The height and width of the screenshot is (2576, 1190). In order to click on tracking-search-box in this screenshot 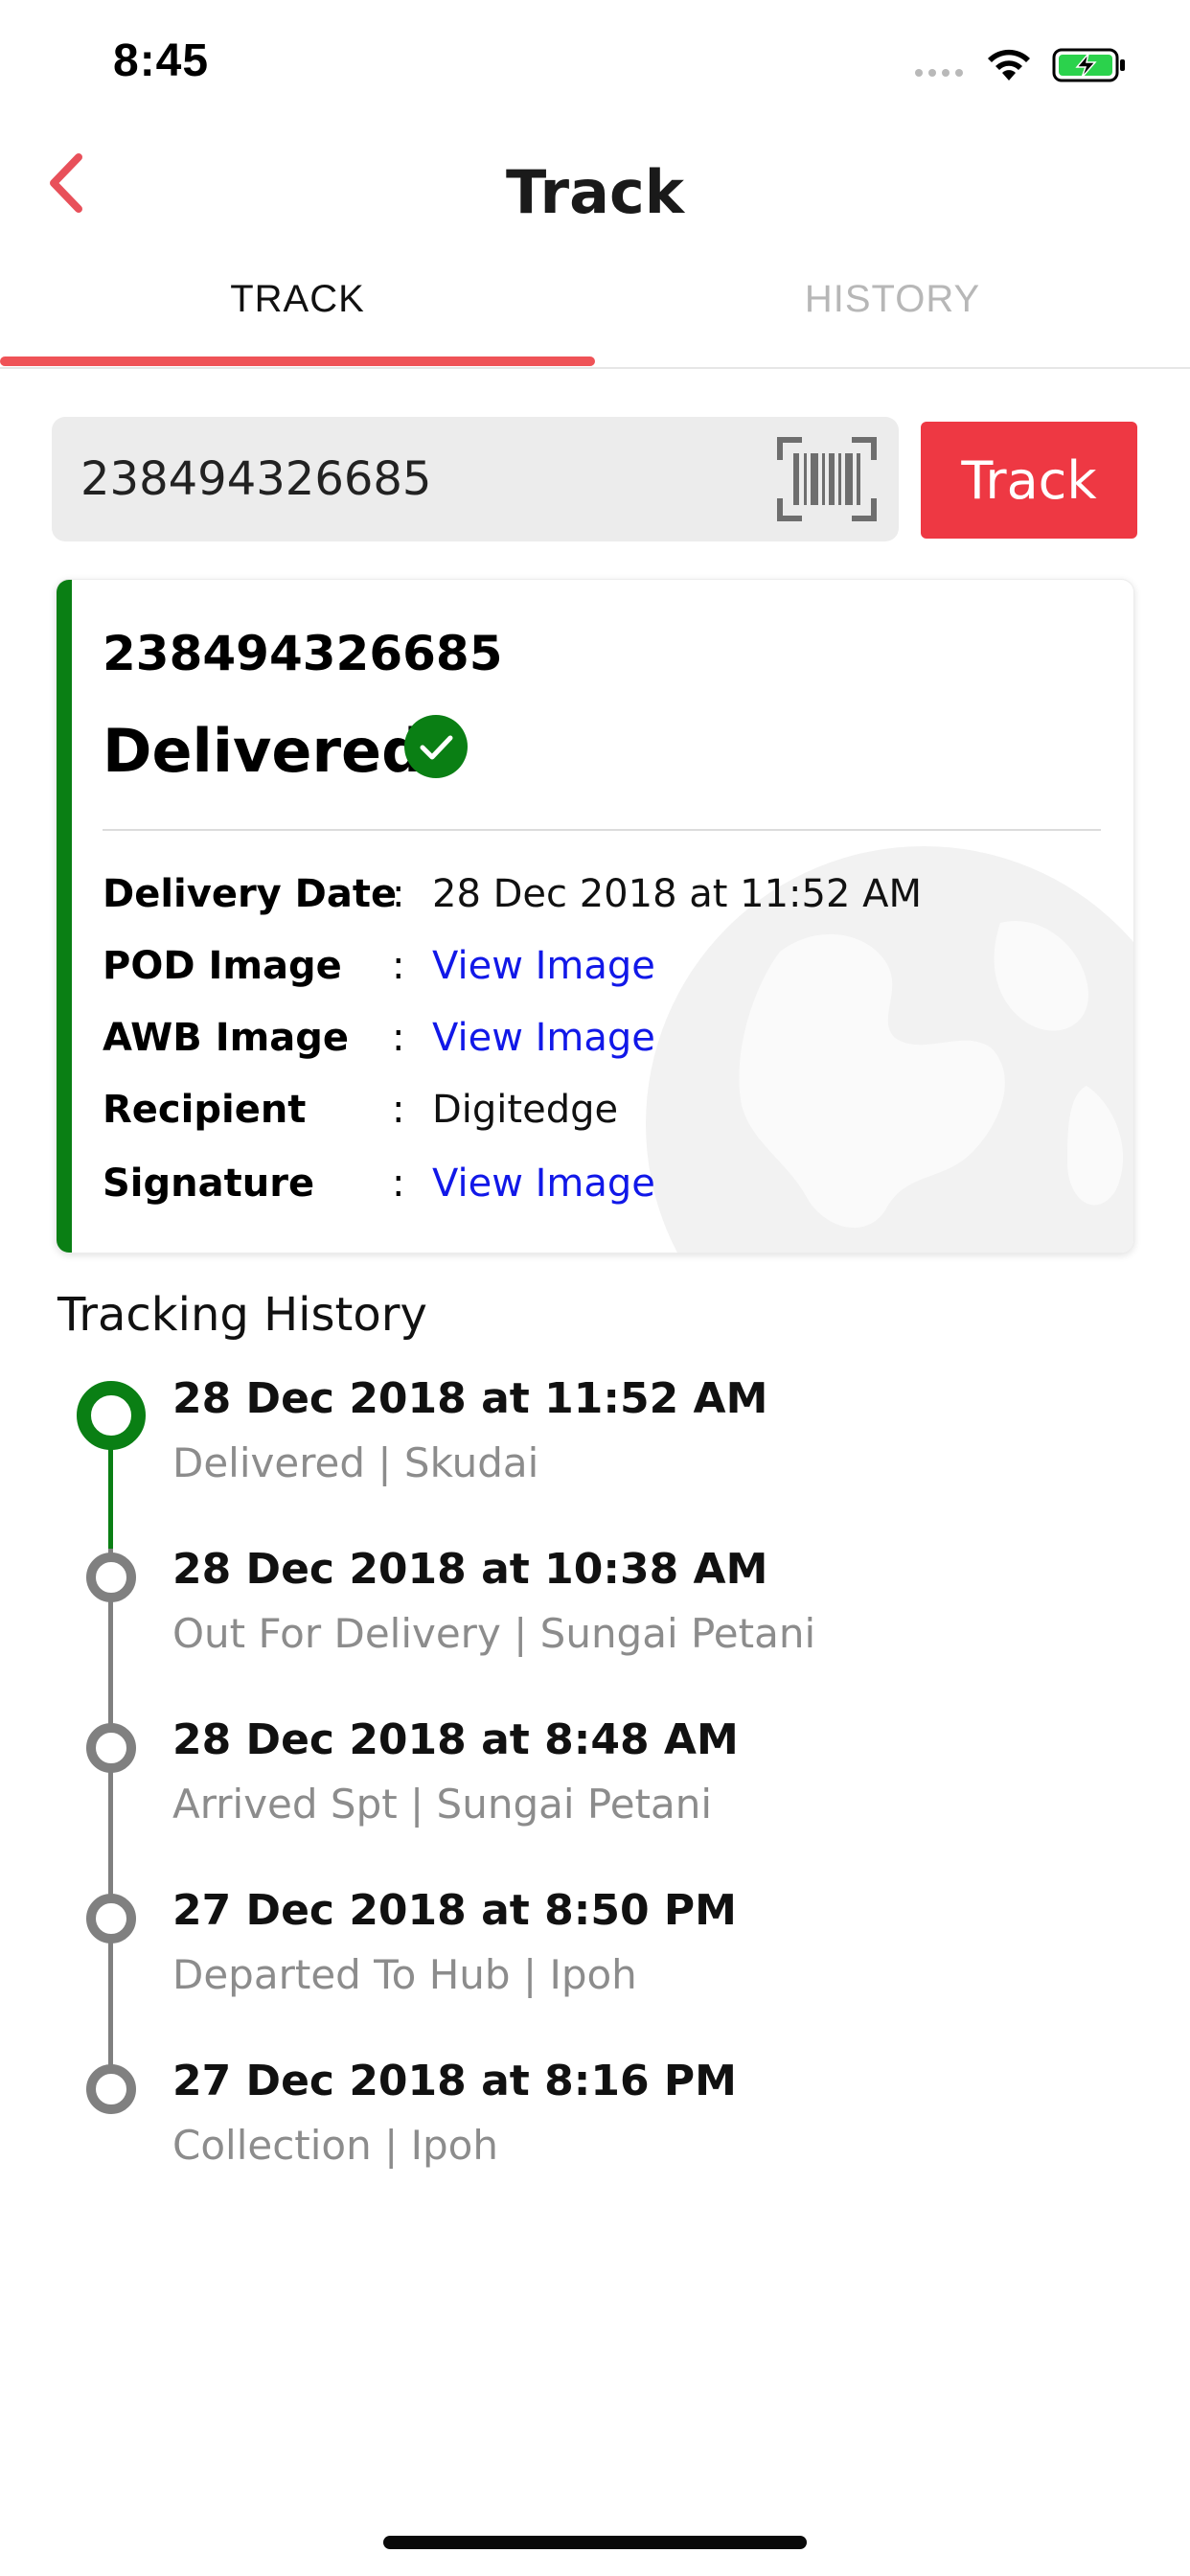, I will do `click(476, 479)`.